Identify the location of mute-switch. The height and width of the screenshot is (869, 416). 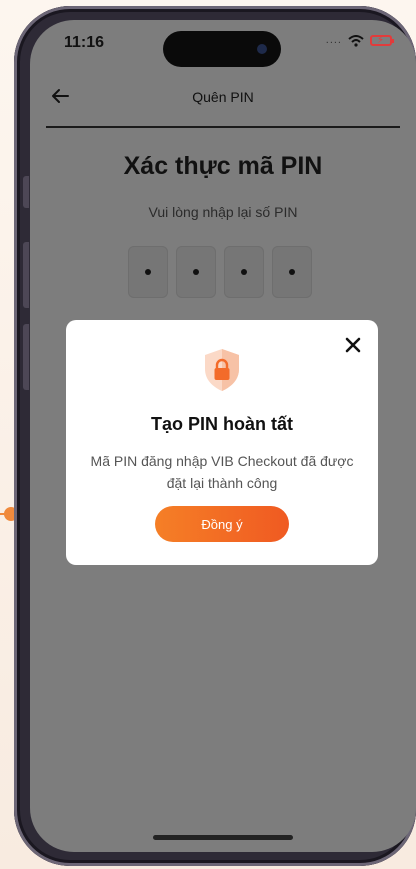
(26, 192).